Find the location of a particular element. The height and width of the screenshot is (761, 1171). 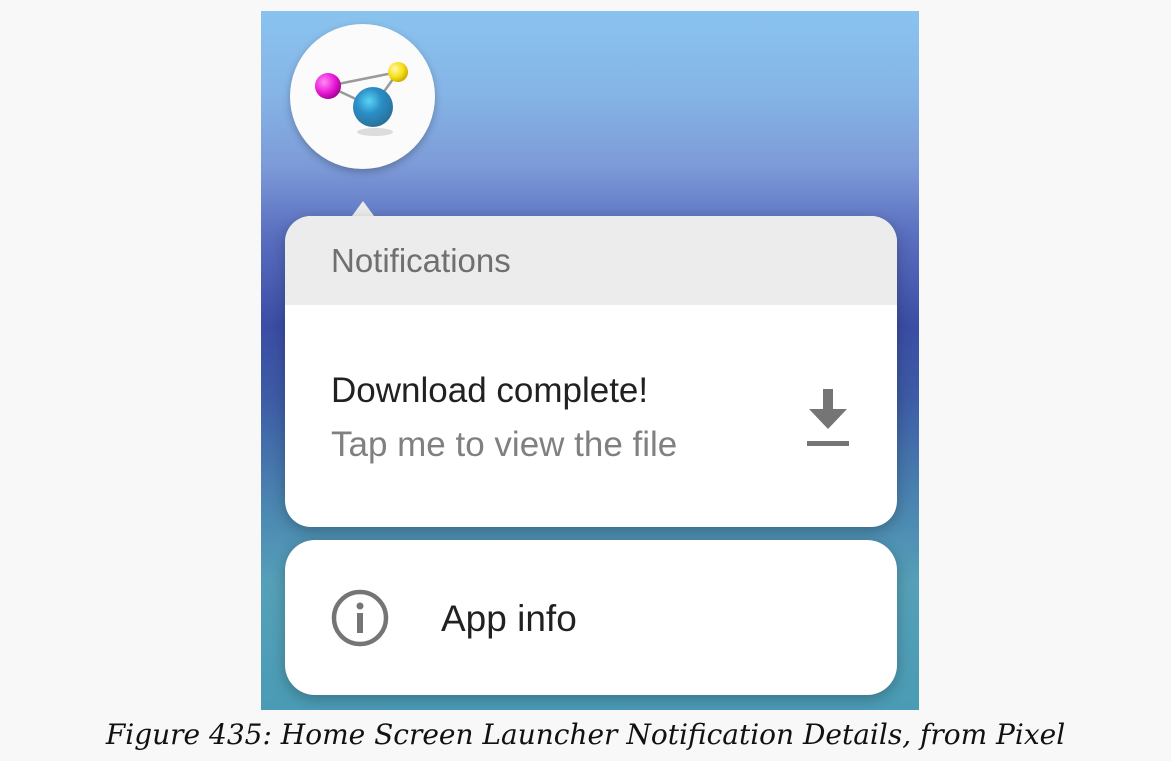

notifications-heading: Notifications is located at coordinates (421, 260).